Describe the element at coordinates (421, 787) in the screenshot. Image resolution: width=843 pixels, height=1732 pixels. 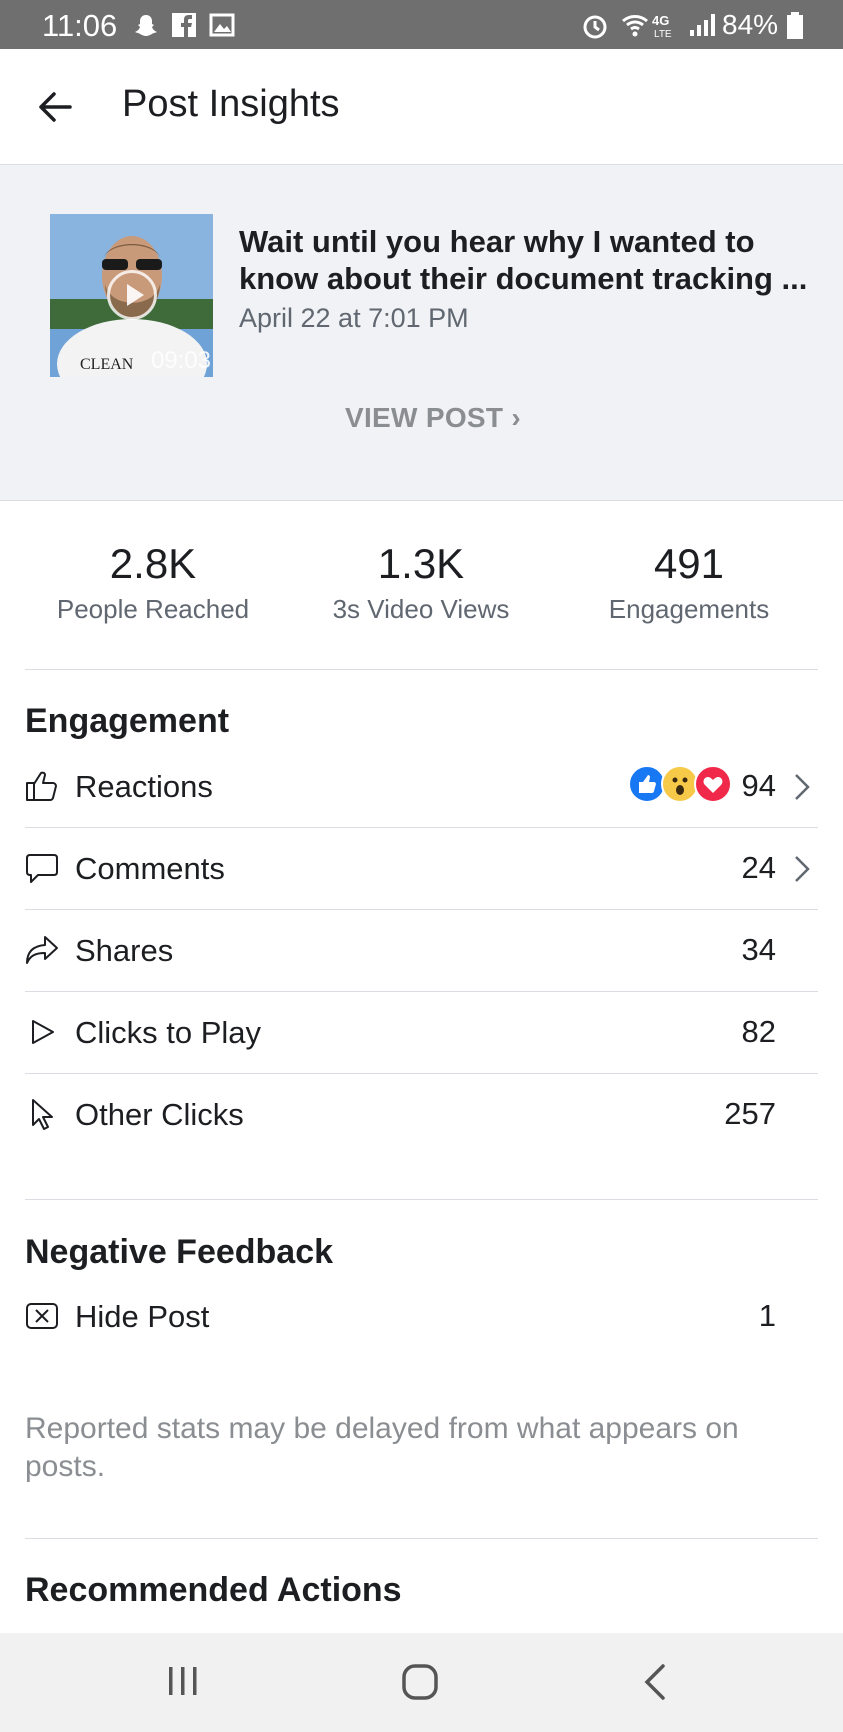
I see `engagement-row-reactions: Reactions 94` at that location.